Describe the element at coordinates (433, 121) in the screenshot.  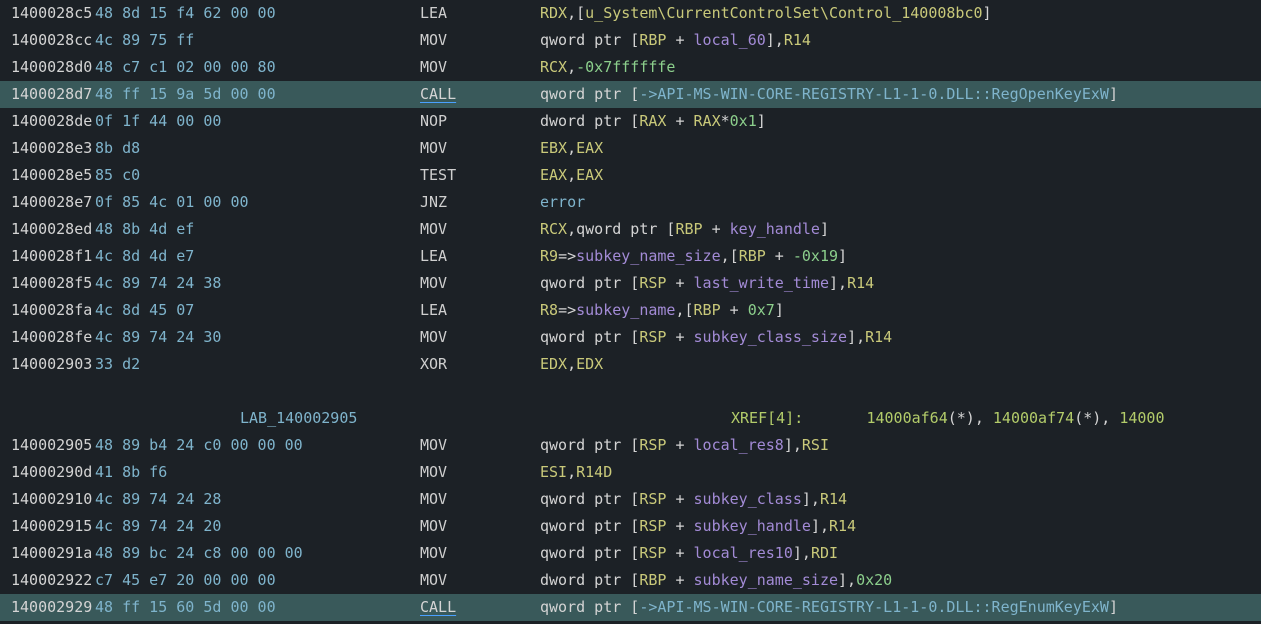
I see `mnemonic: NOP` at that location.